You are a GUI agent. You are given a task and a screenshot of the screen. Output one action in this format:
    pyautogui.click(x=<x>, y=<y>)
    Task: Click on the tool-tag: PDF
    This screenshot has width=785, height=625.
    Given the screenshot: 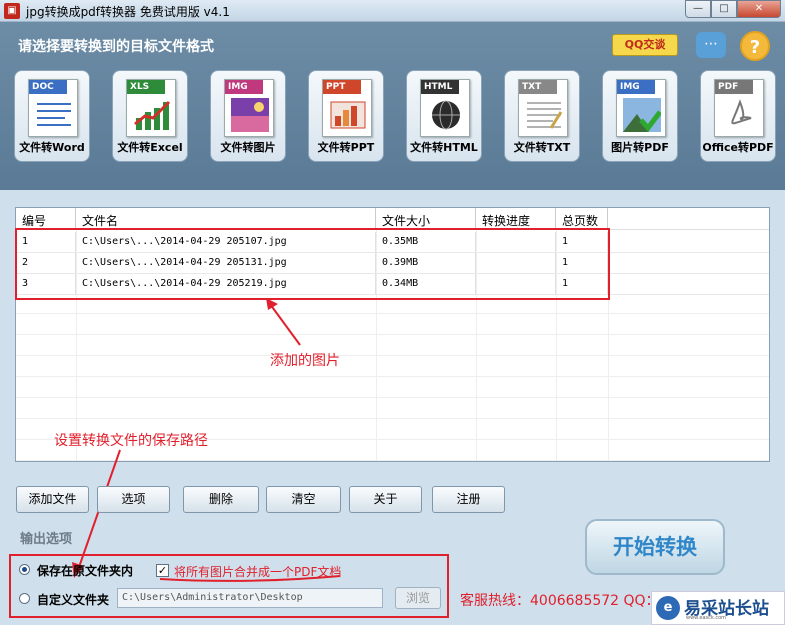 What is the action you would take?
    pyautogui.click(x=734, y=87)
    